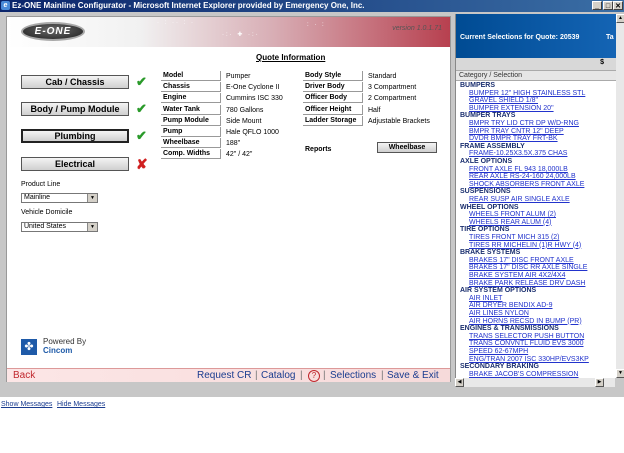 This screenshot has height=453, width=624. Describe the element at coordinates (513, 138) in the screenshot. I see `selection-link: DVDR BMPR TRAY FRT-BK` at that location.